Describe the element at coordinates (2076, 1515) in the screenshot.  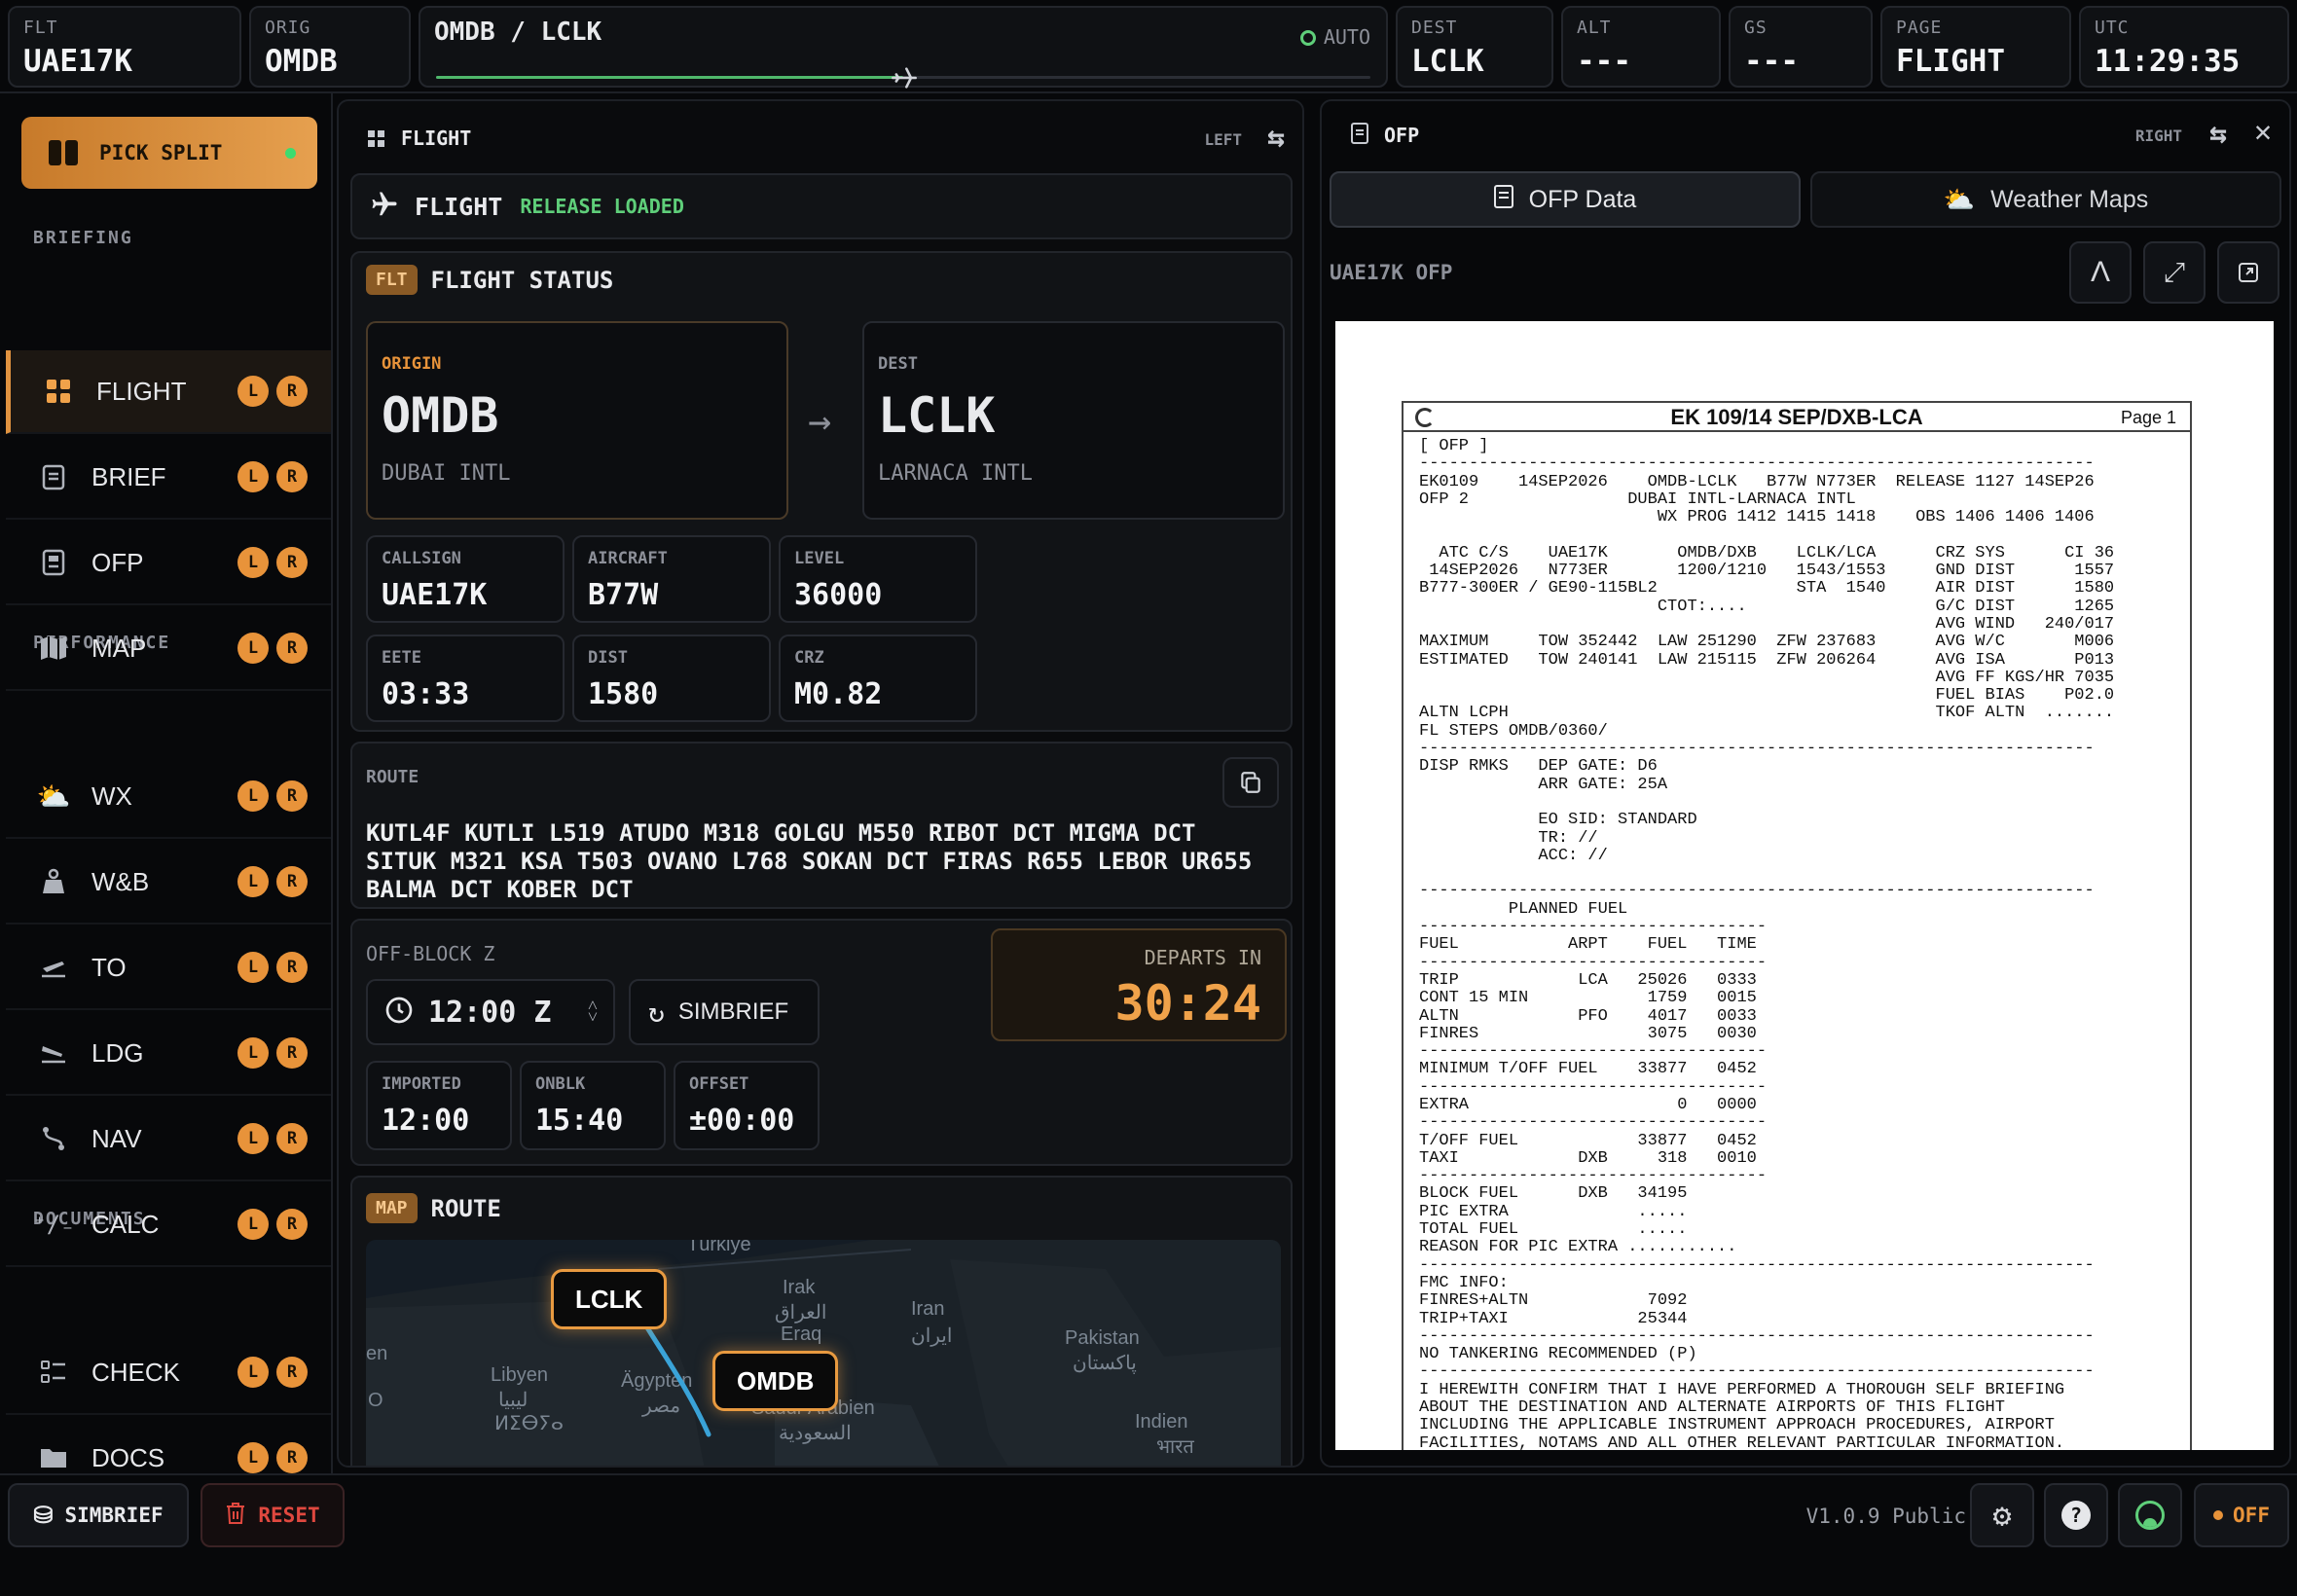
I see `help-button: ?` at that location.